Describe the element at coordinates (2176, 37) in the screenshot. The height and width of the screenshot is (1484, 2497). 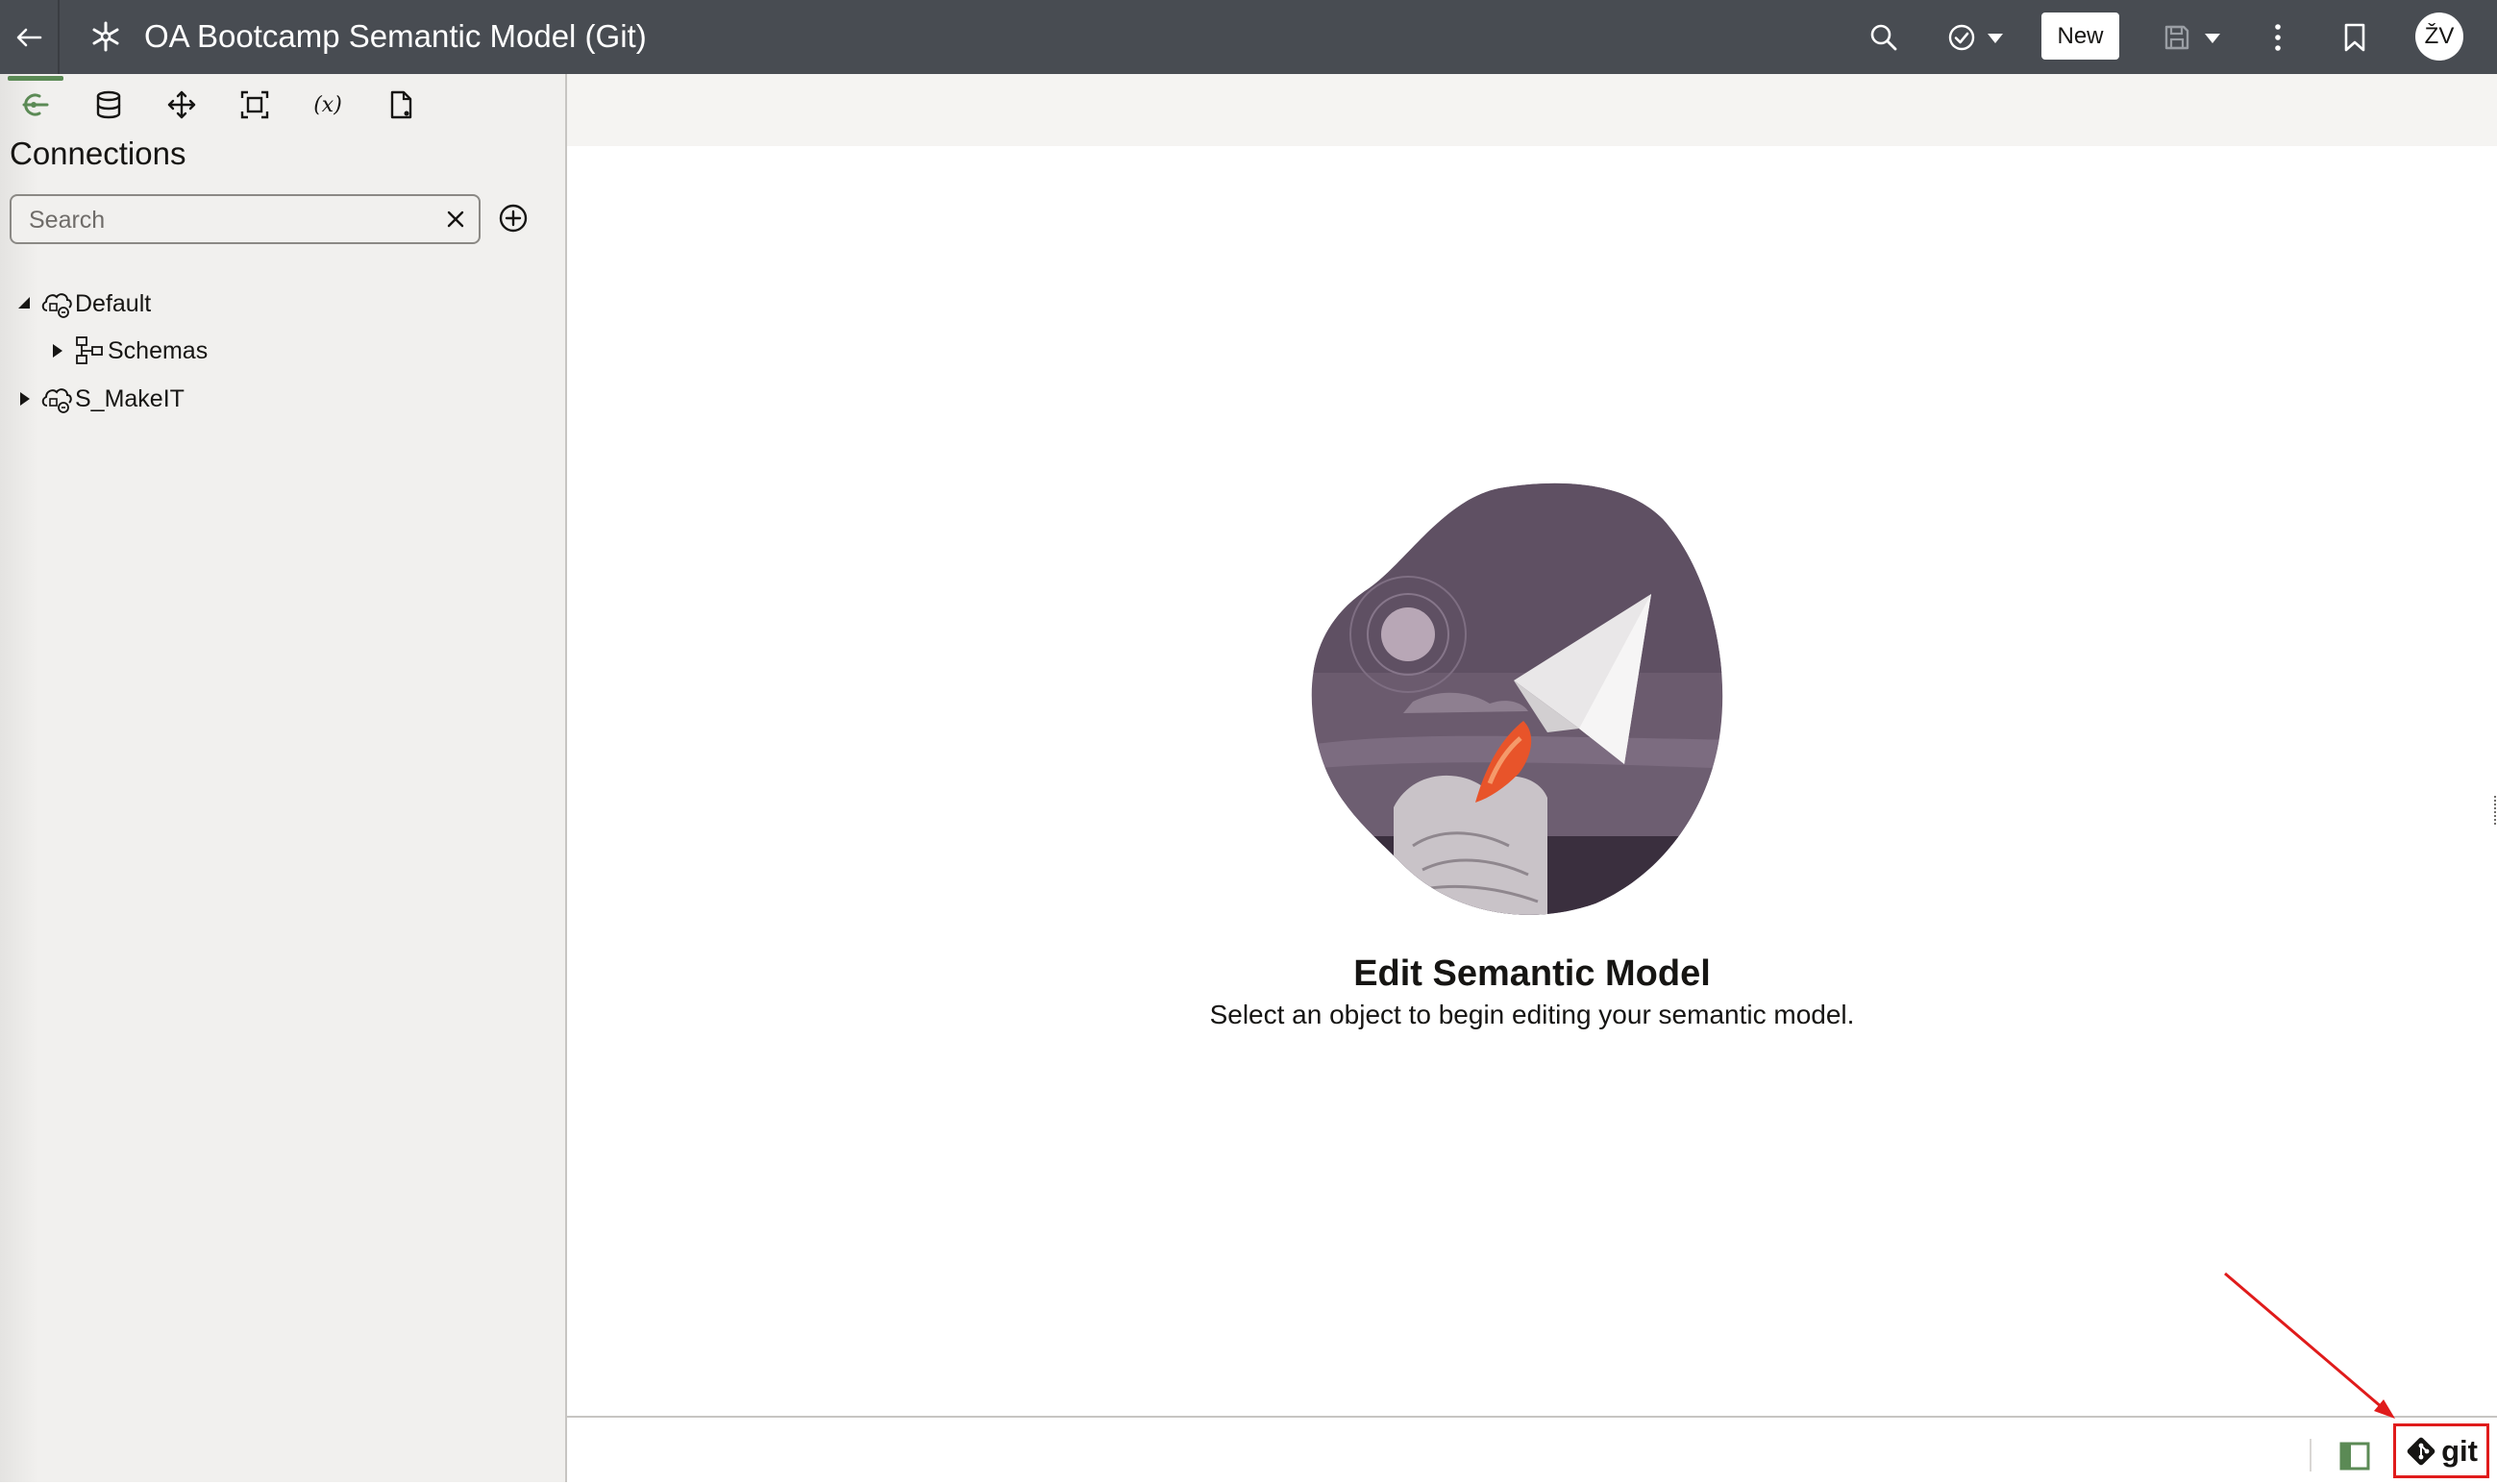
I see `save-icon` at that location.